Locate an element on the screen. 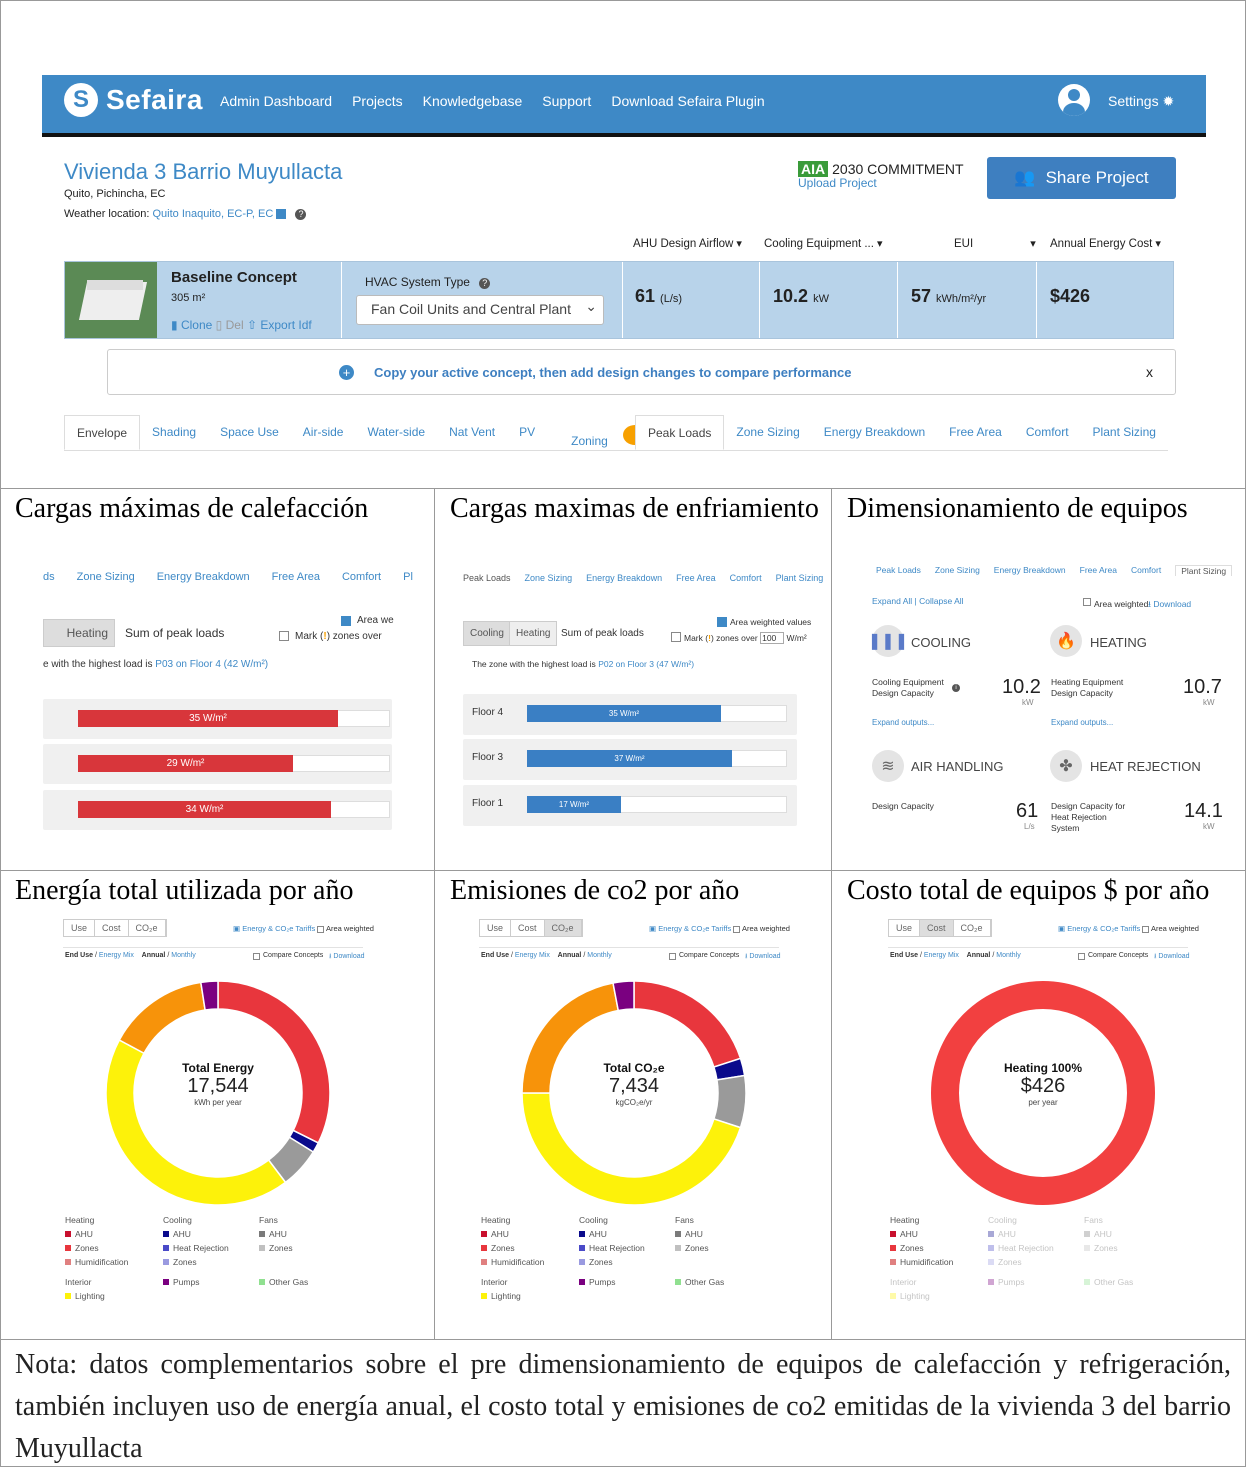 The image size is (1246, 1467). nav-support: Support is located at coordinates (566, 101).